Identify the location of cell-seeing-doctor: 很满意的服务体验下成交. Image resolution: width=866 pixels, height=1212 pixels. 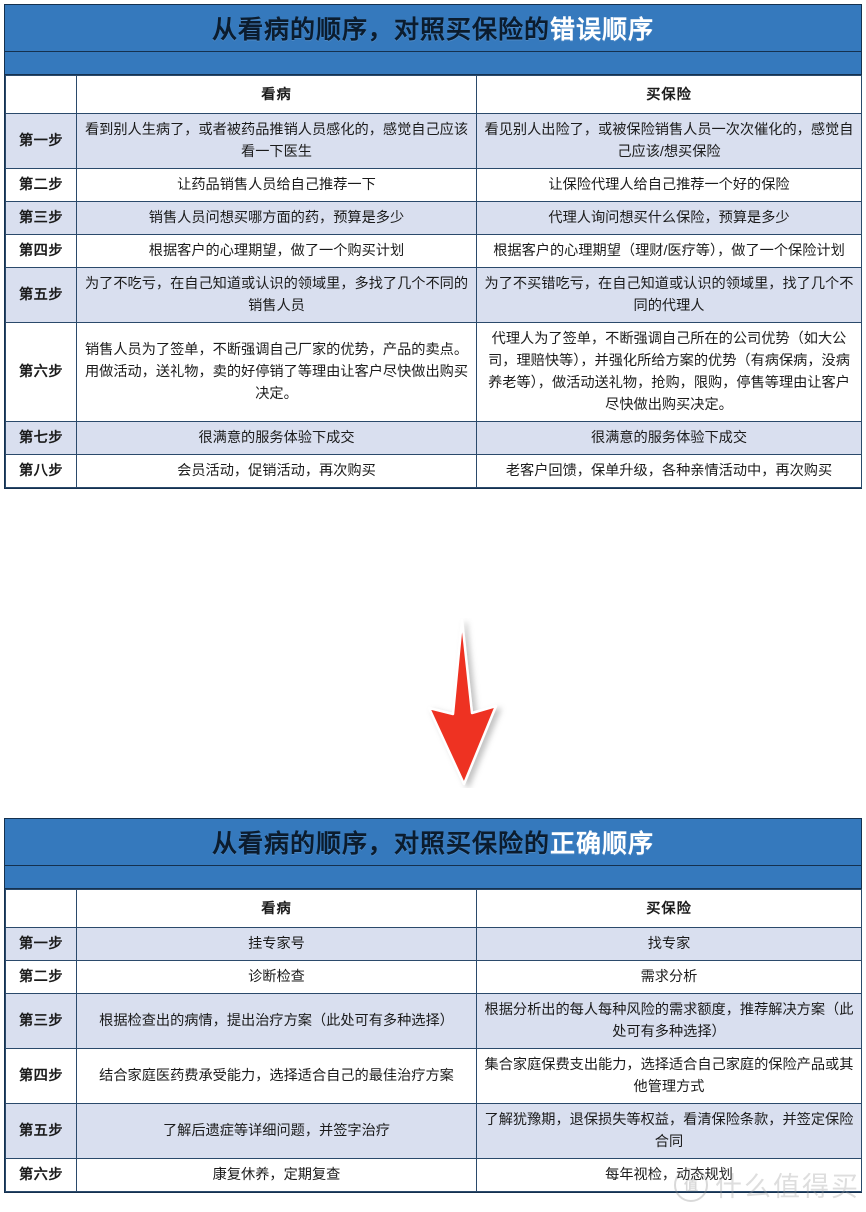
(276, 438).